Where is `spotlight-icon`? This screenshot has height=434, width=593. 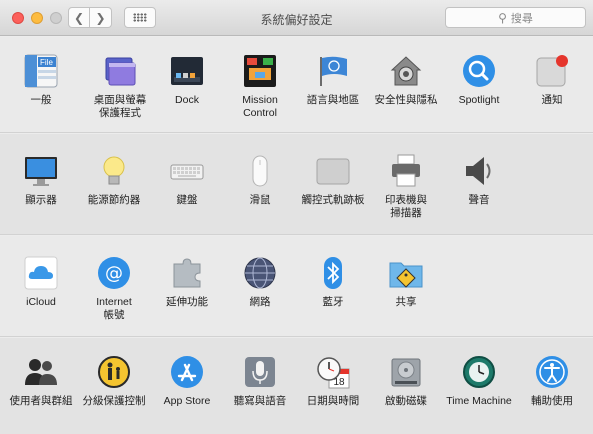 spotlight-icon is located at coordinates (479, 71).